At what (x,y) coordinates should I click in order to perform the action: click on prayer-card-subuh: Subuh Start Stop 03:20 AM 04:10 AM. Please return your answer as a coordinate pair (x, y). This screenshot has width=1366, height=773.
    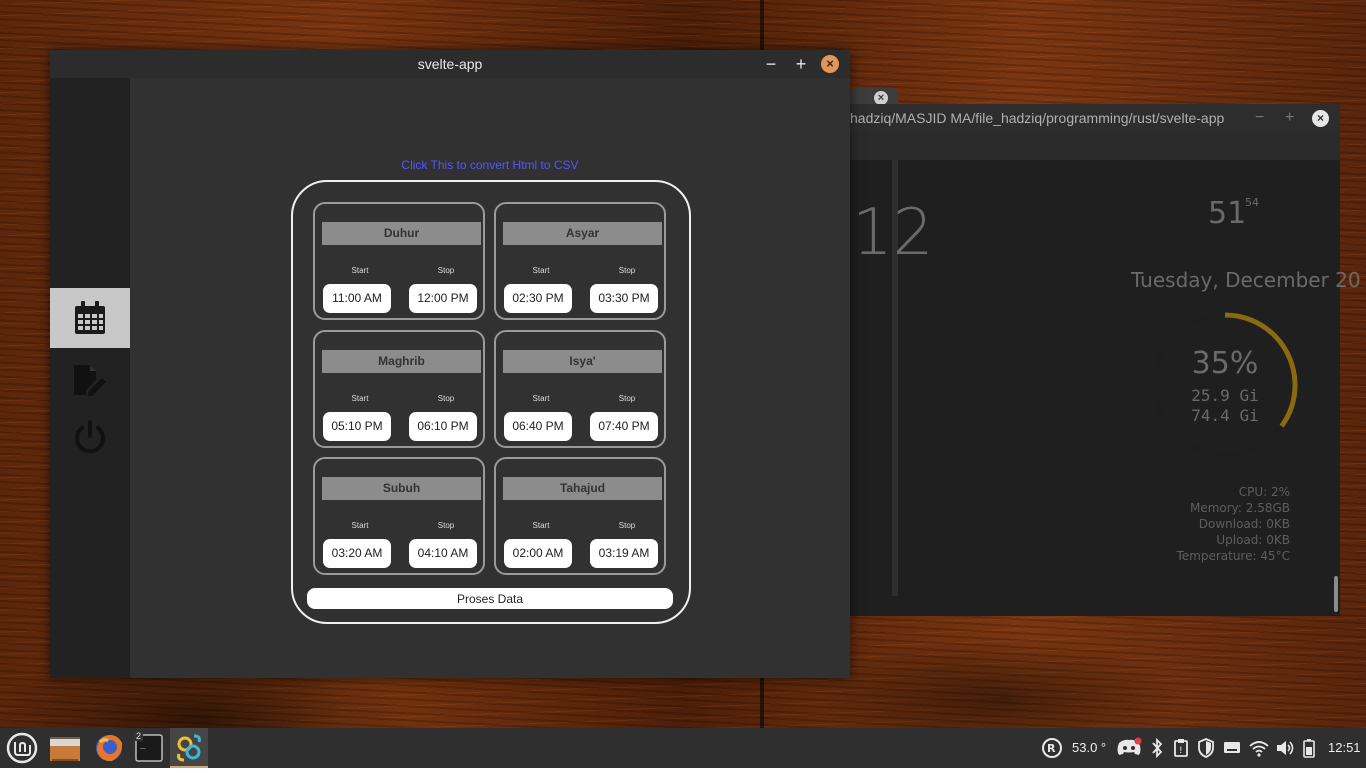
    Looking at the image, I should click on (399, 516).